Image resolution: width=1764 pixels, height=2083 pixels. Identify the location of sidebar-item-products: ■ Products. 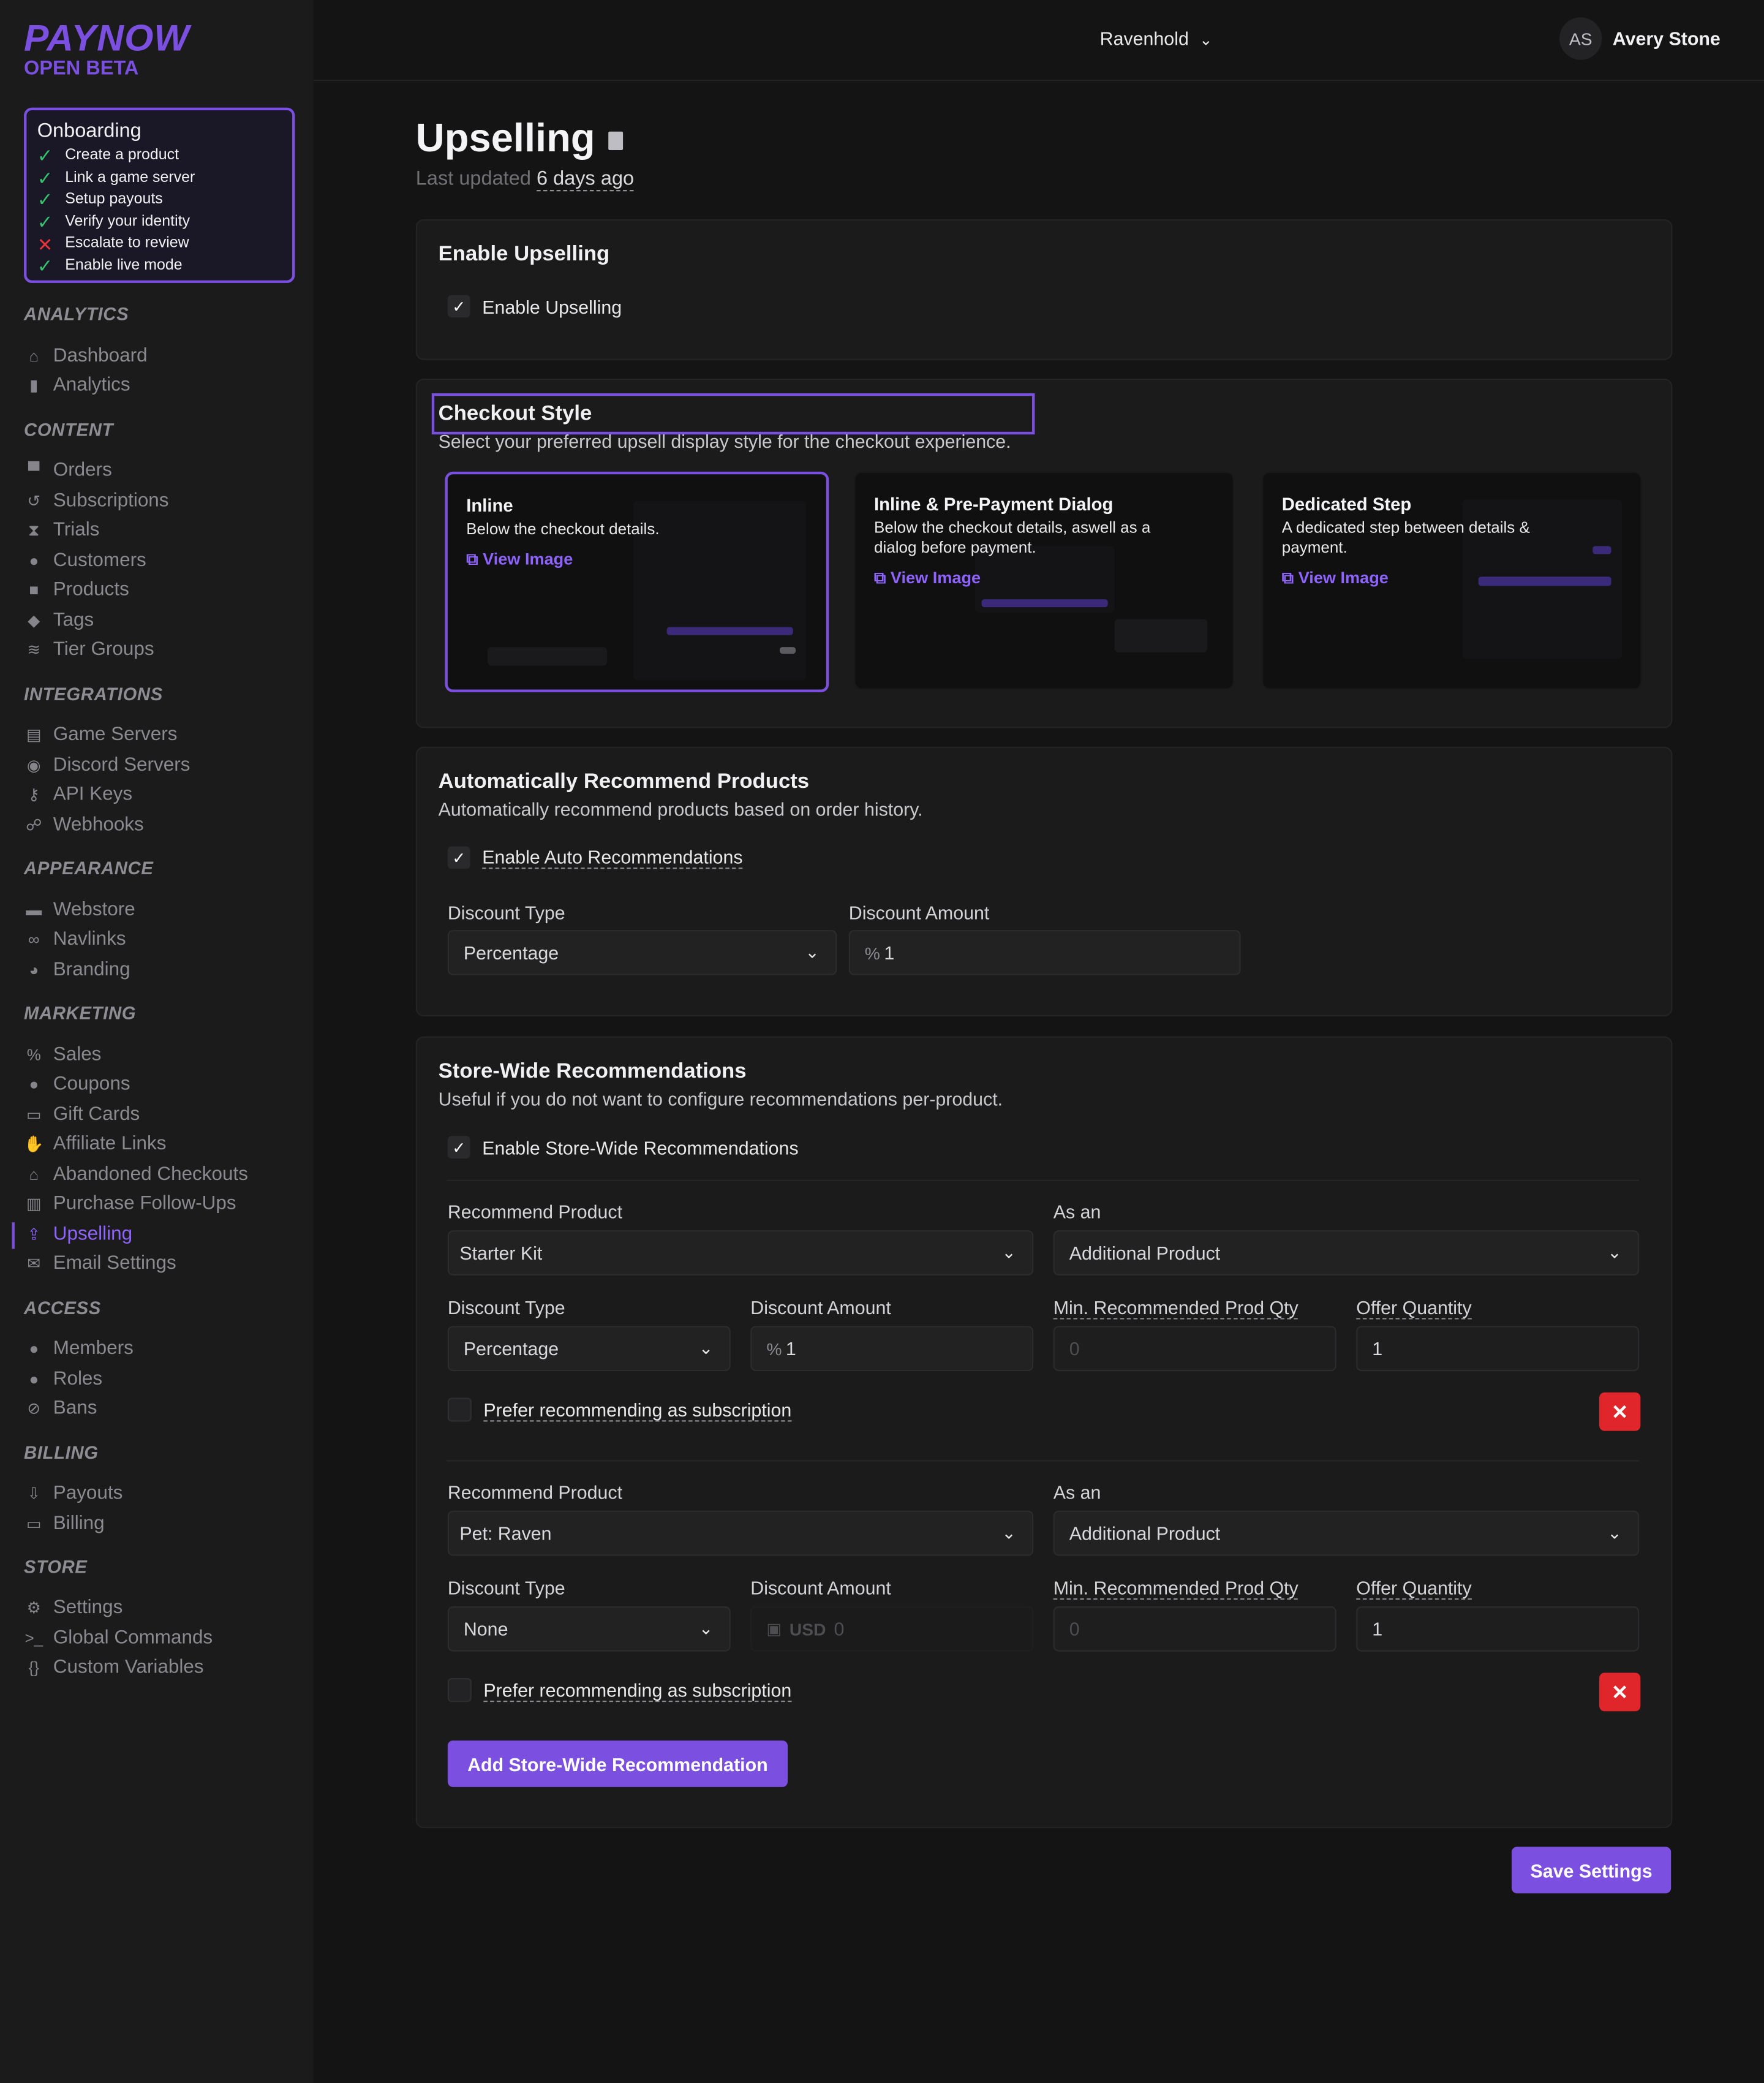
(77, 590).